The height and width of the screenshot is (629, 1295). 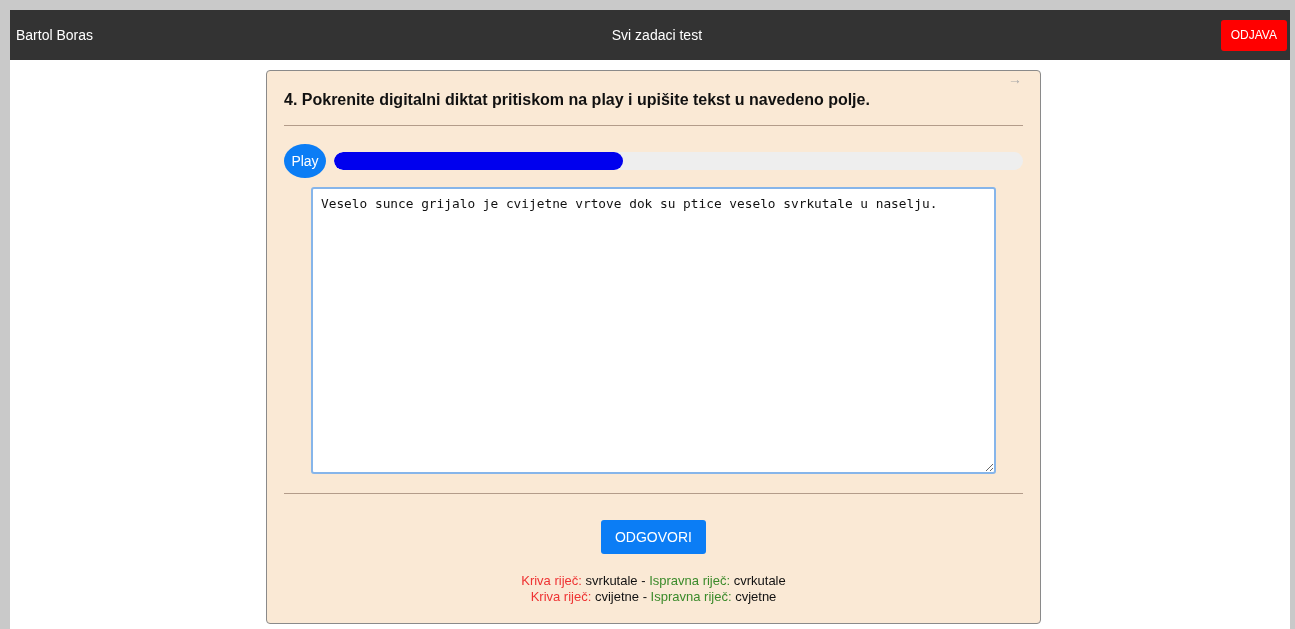 What do you see at coordinates (653, 537) in the screenshot?
I see `submit-button: ODGOVORI` at bounding box center [653, 537].